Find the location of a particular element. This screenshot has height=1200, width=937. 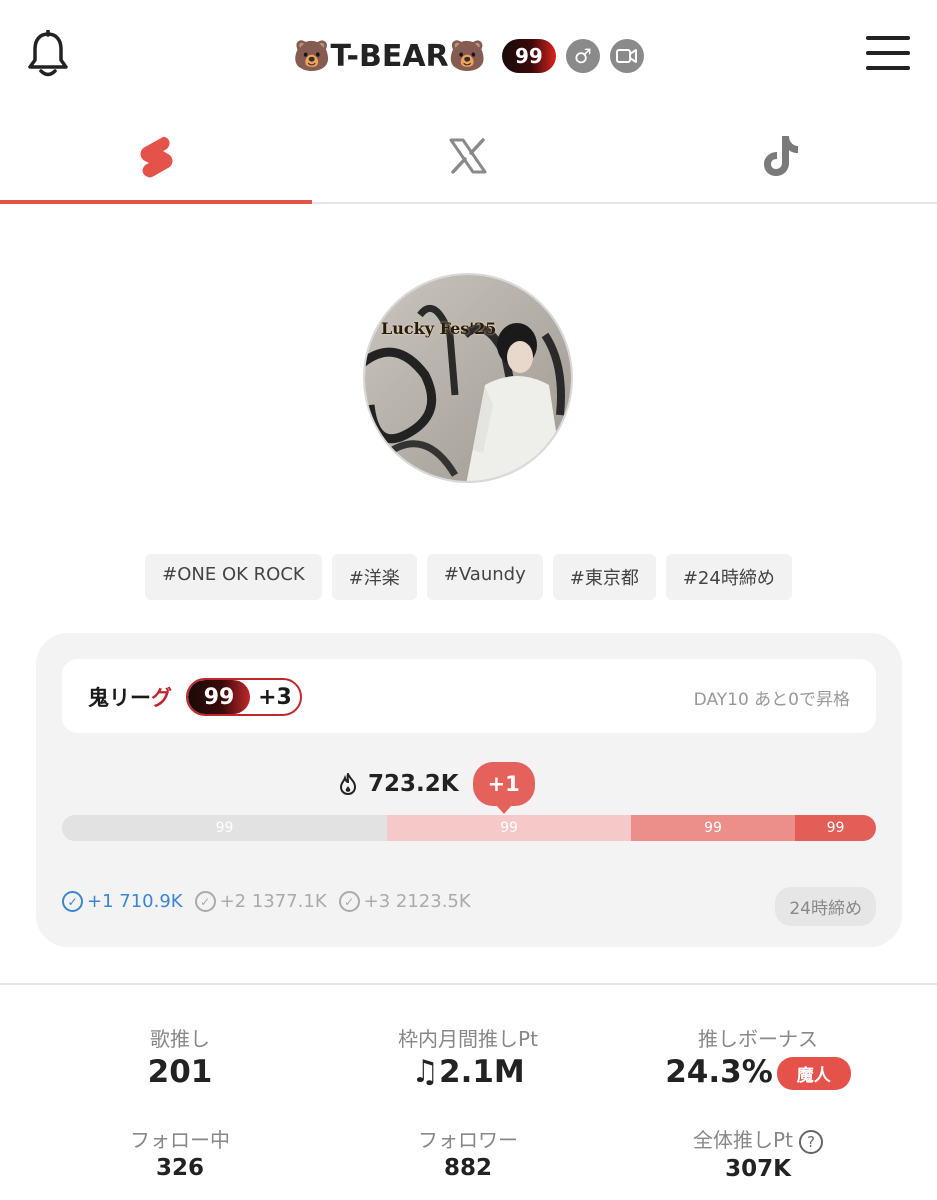

page-title: 🐻T-BEAR🐻 is located at coordinates (390, 56).